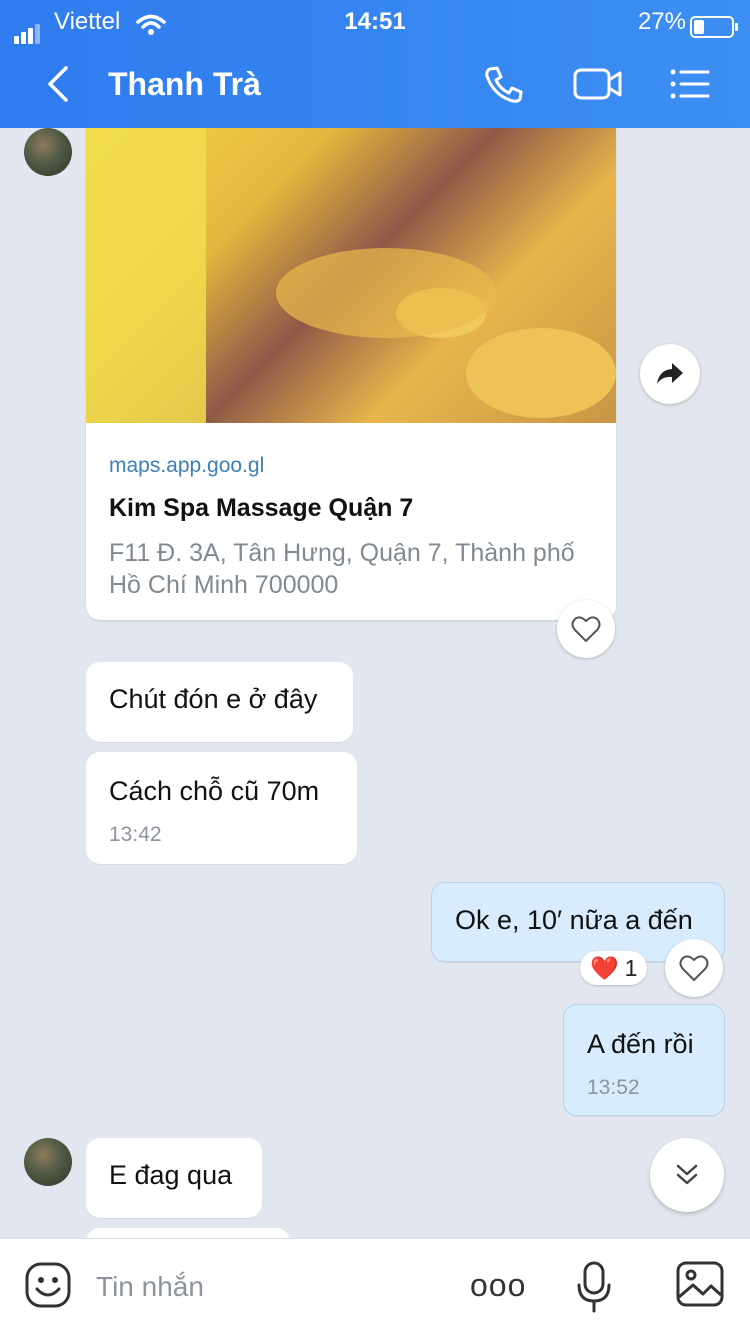  Describe the element at coordinates (186, 466) in the screenshot. I see `link-domain: maps.app.goo.gl` at that location.